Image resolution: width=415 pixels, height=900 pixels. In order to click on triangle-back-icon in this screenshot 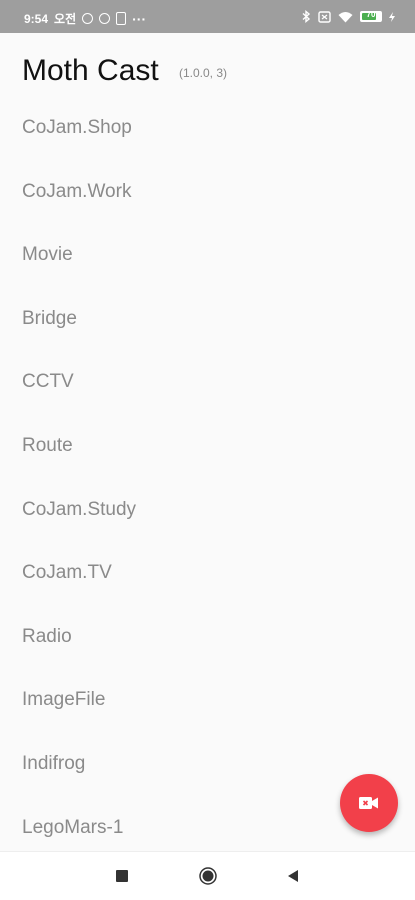, I will do `click(293, 876)`.